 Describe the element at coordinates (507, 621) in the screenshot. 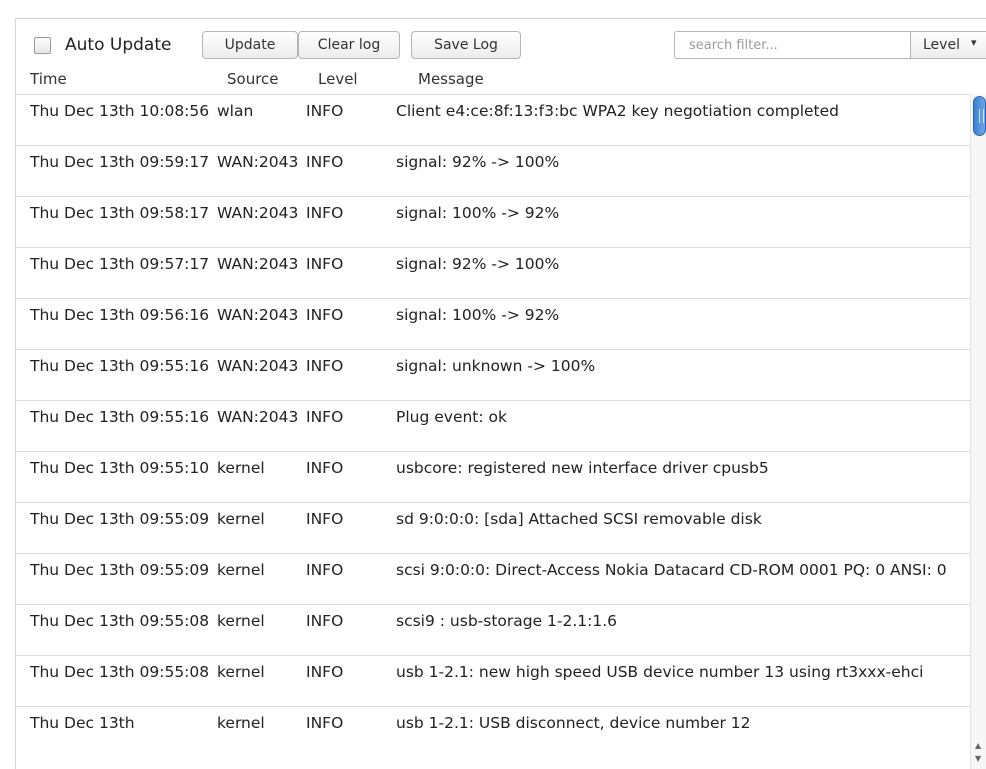

I see `cell-message: scsi9 : usb-storage 1-2.1:1.6` at that location.